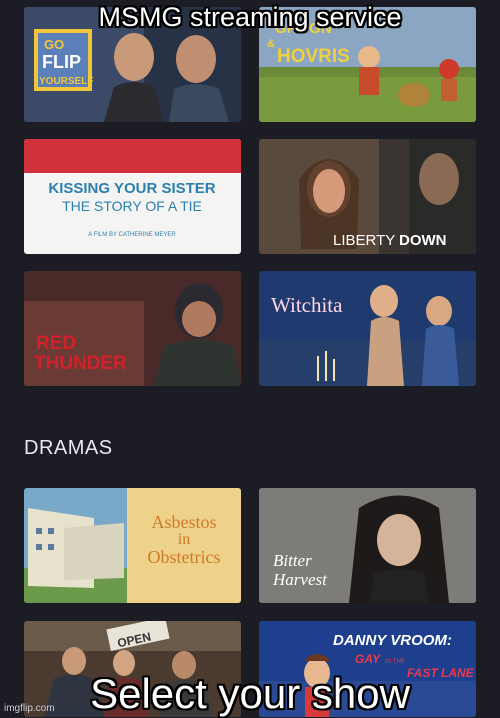 The width and height of the screenshot is (500, 718). I want to click on imgflip-watermark: imgflip.com, so click(29, 708).